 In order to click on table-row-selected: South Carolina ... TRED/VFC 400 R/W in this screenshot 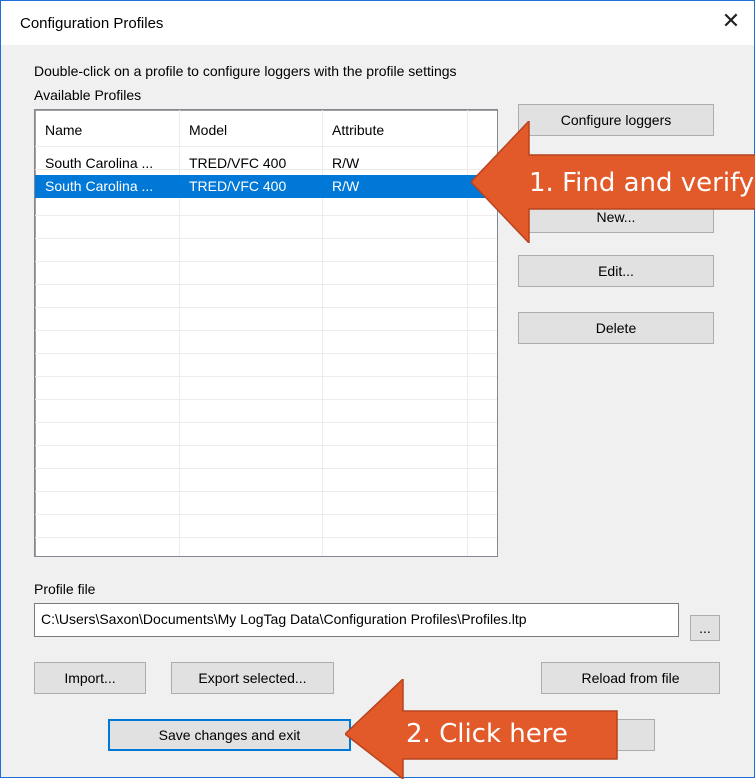, I will do `click(266, 186)`.